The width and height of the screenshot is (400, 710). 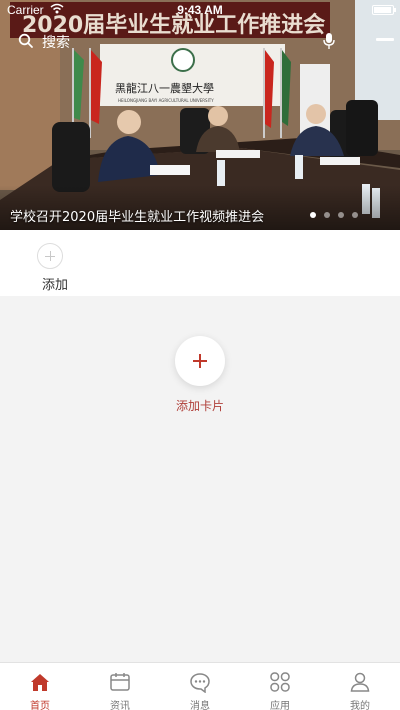 What do you see at coordinates (200, 705) in the screenshot?
I see `tab-label: 消息` at bounding box center [200, 705].